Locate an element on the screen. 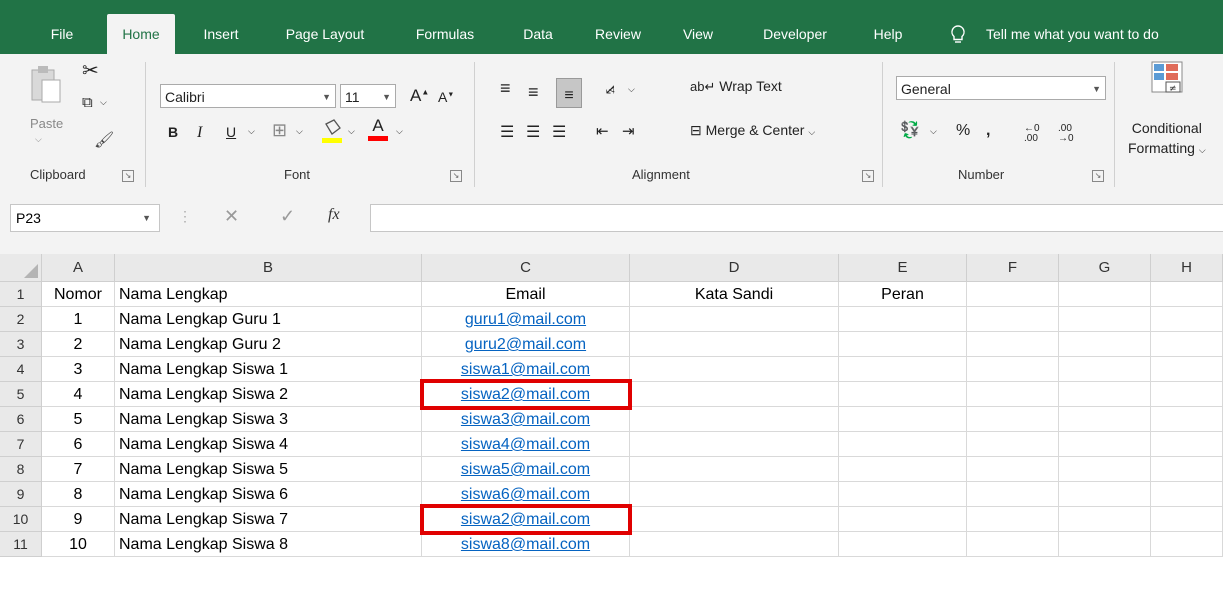 This screenshot has height=597, width=1223. row-header: 6 is located at coordinates (21, 419).